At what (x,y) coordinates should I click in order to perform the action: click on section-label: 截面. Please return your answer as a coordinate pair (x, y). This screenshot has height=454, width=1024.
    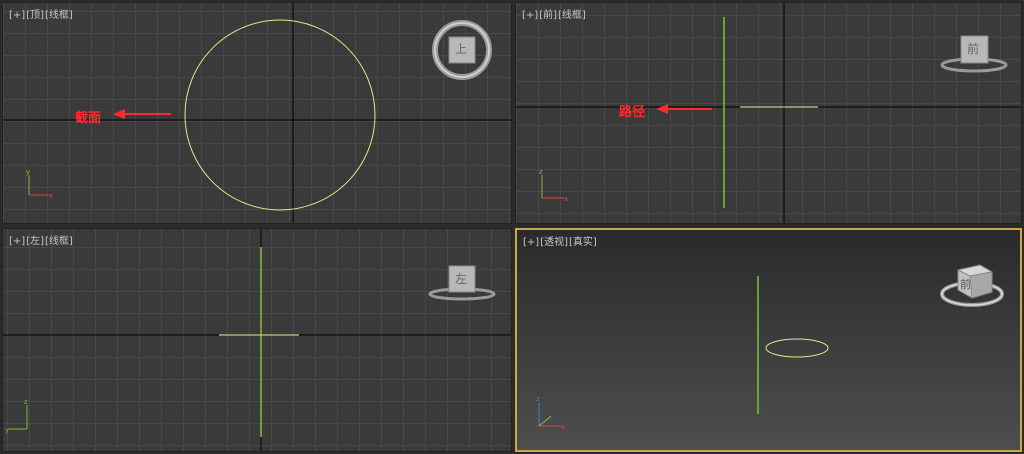
    Looking at the image, I should click on (88, 118).